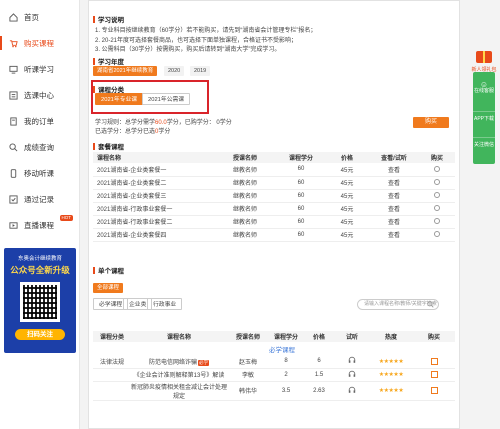  What do you see at coordinates (39, 43) in the screenshot?
I see `sidebar-item-1: 购买课程` at bounding box center [39, 43].